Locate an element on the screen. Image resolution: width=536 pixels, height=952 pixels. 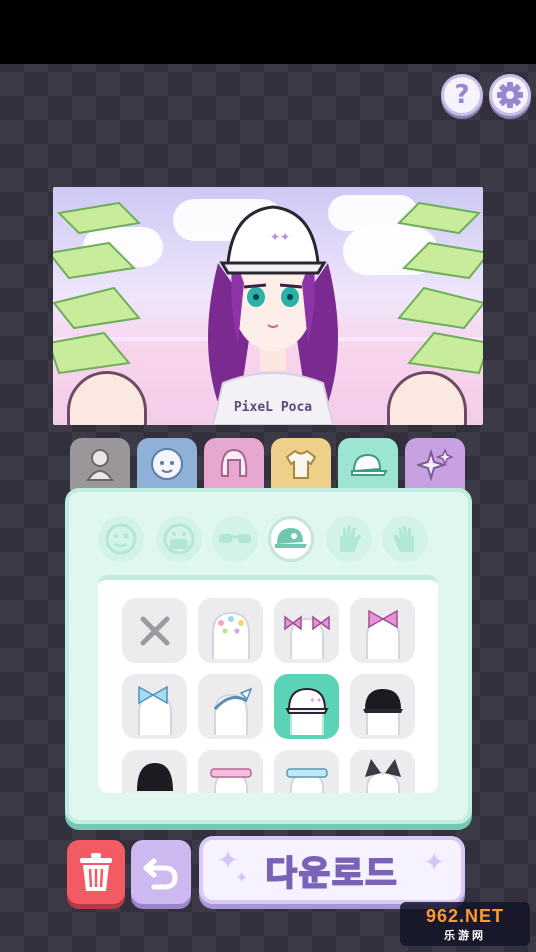
trash-icon is located at coordinates (96, 872).